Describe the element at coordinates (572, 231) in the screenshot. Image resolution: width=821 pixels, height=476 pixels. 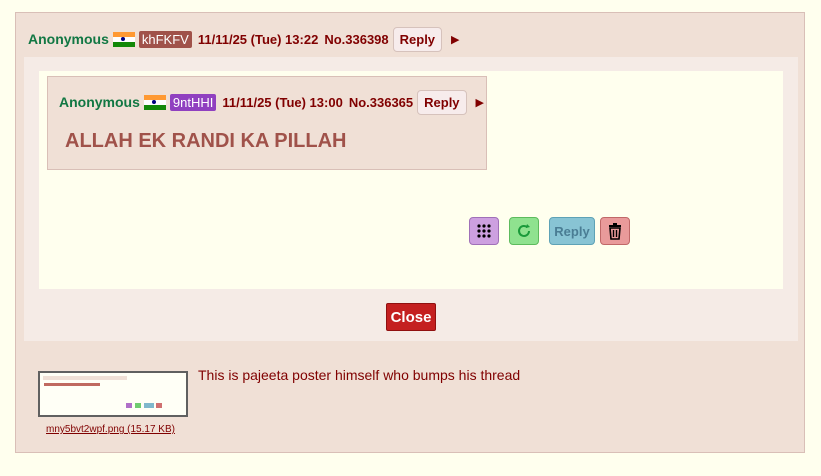
I see `quick-reply-button: Reply` at that location.